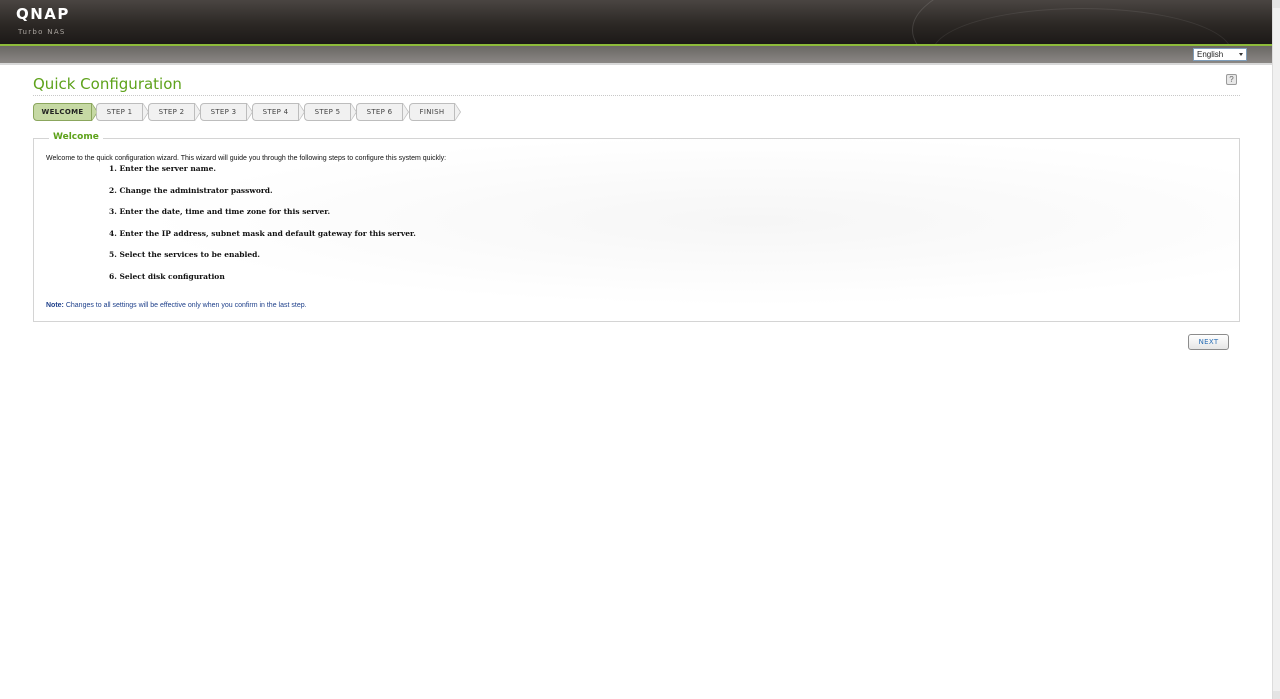  What do you see at coordinates (636, 22) in the screenshot?
I see `top-header: QNAP Turbo NAS` at bounding box center [636, 22].